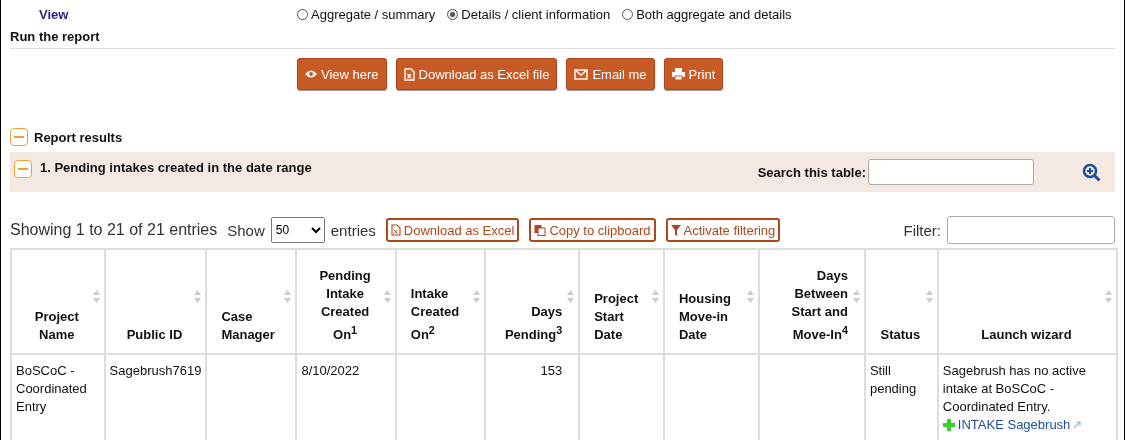 The image size is (1127, 440). What do you see at coordinates (297, 230) in the screenshot?
I see `page-size-select: 50` at bounding box center [297, 230].